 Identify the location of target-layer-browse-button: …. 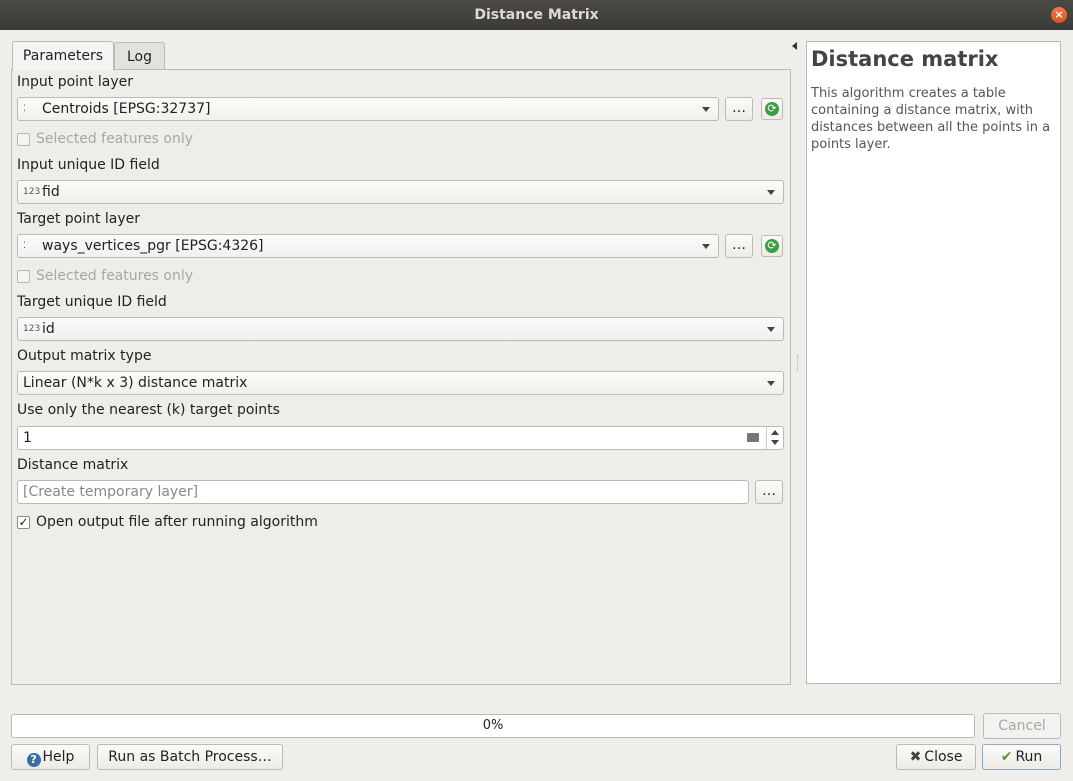
(739, 246).